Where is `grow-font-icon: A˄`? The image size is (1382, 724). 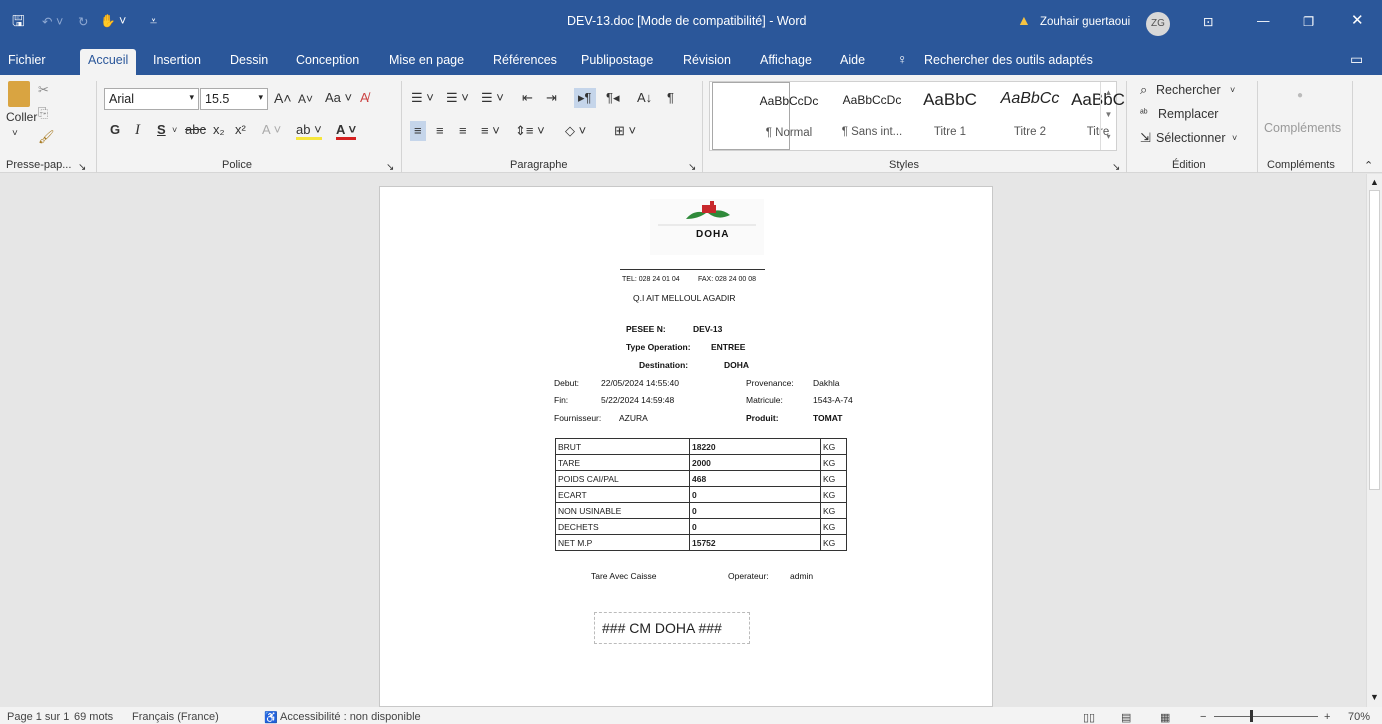
grow-font-icon: A˄ is located at coordinates (283, 98).